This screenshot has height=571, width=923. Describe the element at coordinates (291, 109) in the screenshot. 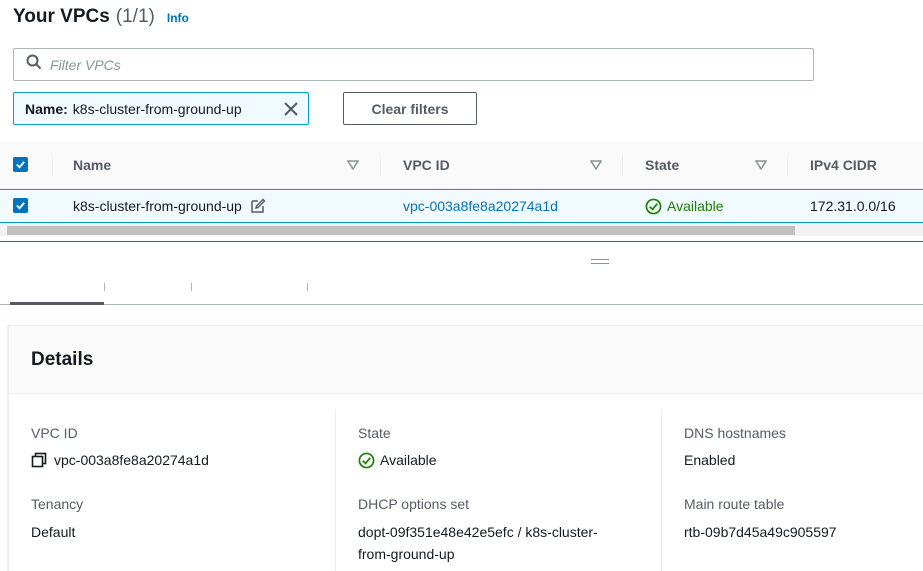

I see `close-icon` at that location.